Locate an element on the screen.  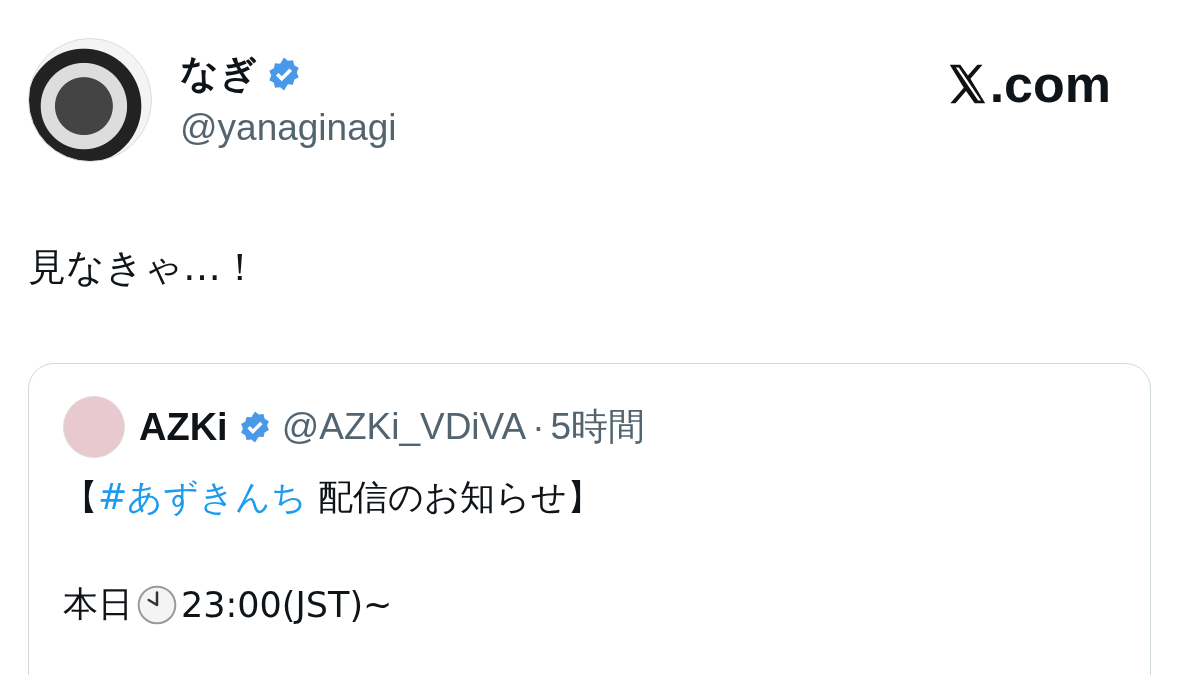
quote-text: 23:00(JST)~ is located at coordinates (287, 604).